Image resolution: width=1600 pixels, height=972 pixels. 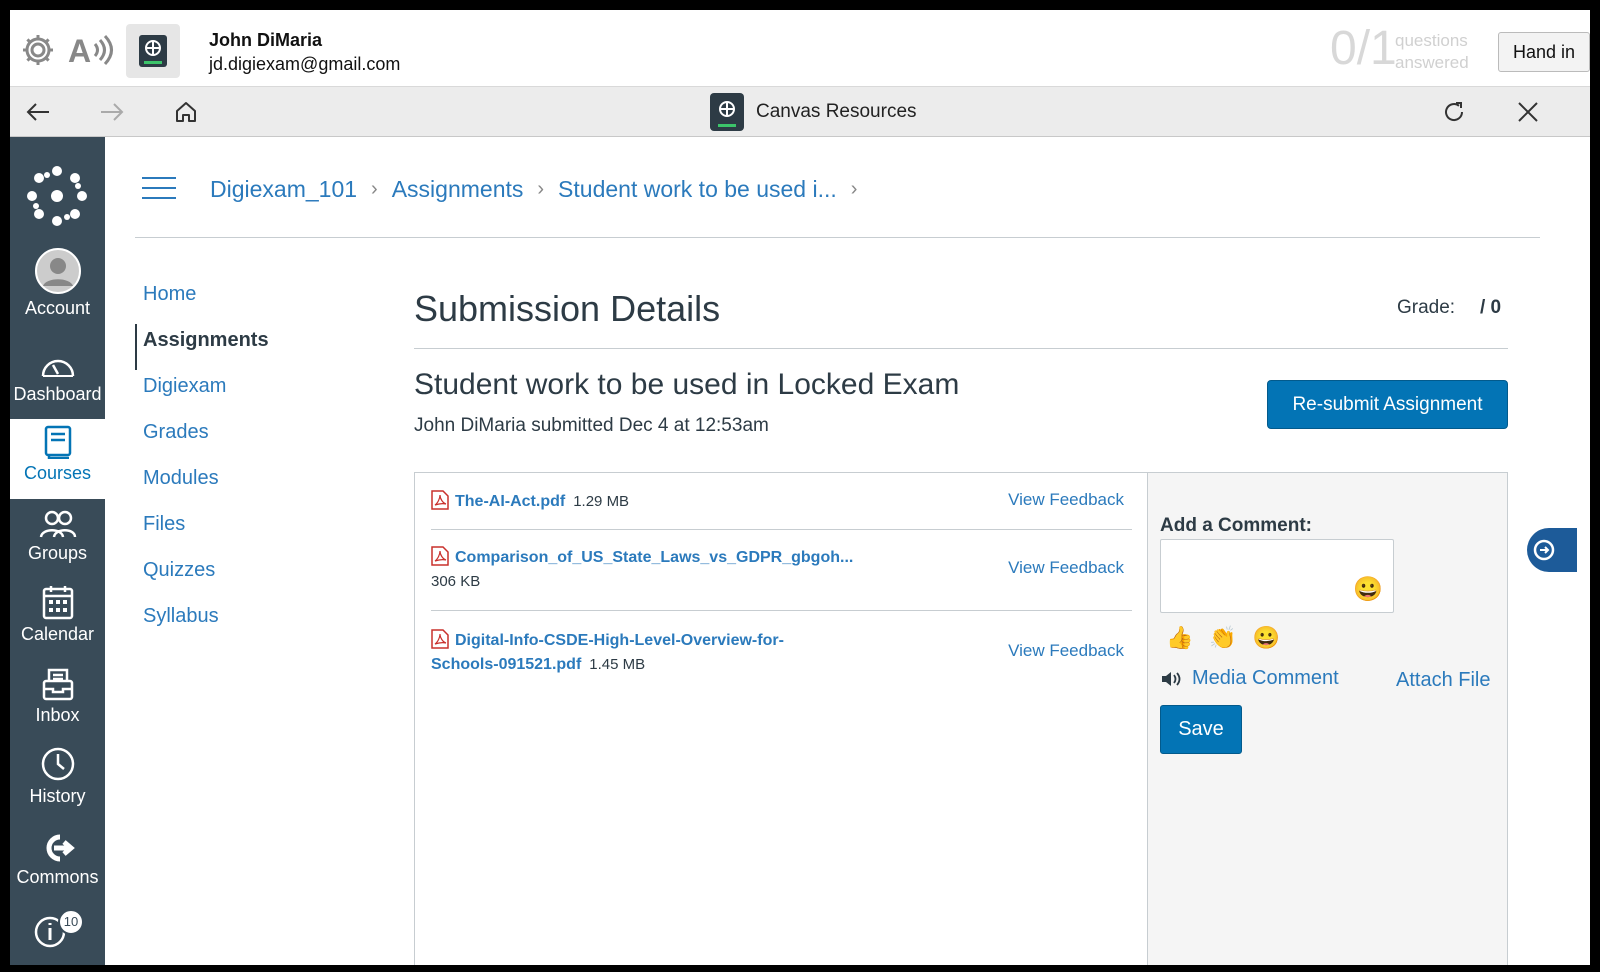 I want to click on save-comment-button: Save, so click(x=1201, y=729).